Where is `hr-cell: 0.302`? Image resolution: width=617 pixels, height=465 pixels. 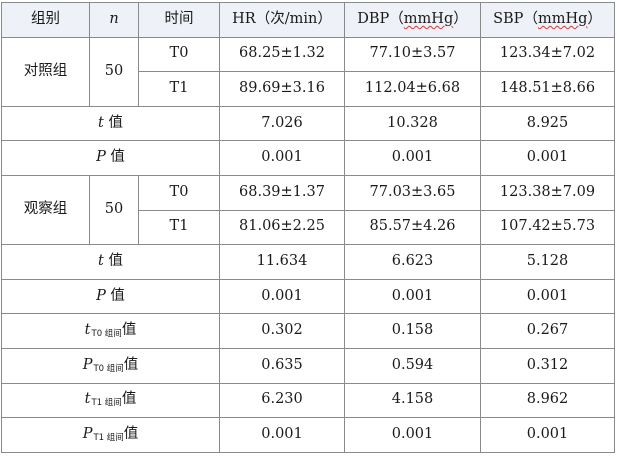
hr-cell: 0.302 is located at coordinates (282, 331).